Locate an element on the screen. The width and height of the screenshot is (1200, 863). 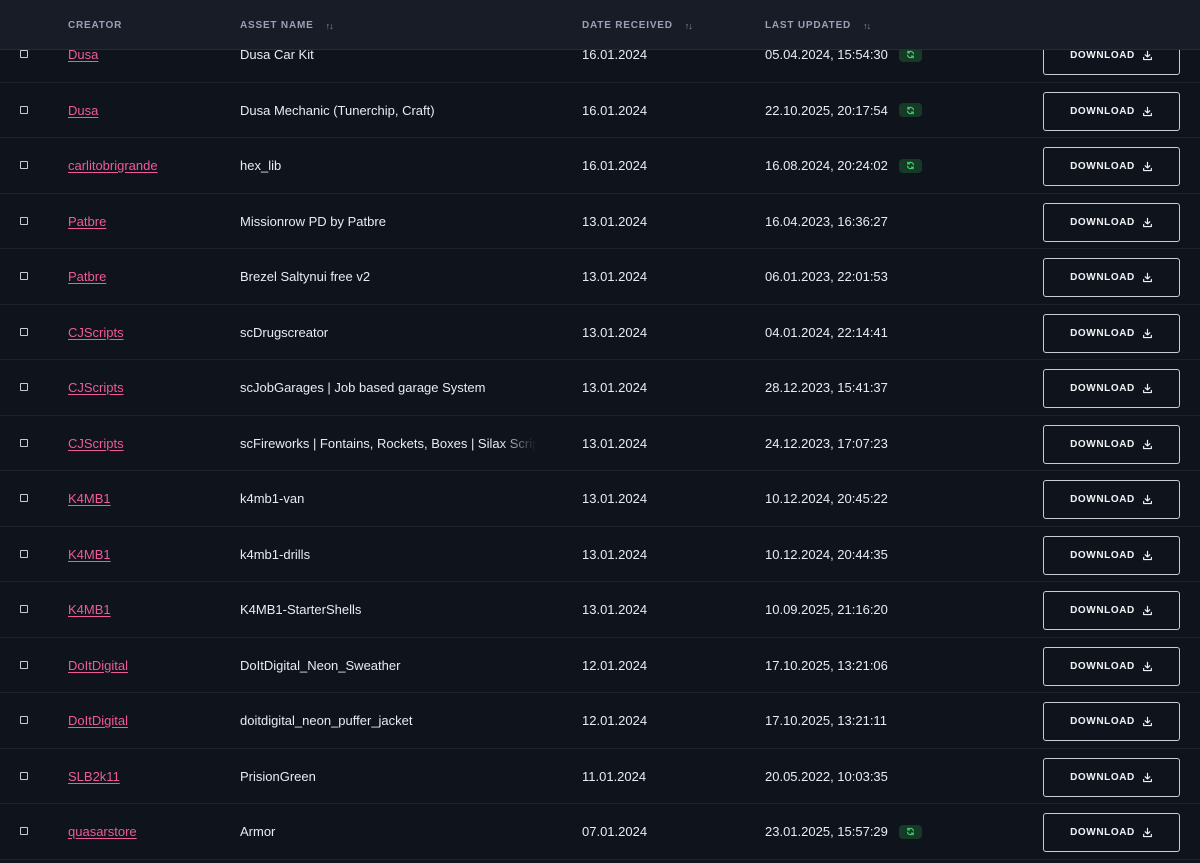
creator-link: quasarstore is located at coordinates (102, 831).